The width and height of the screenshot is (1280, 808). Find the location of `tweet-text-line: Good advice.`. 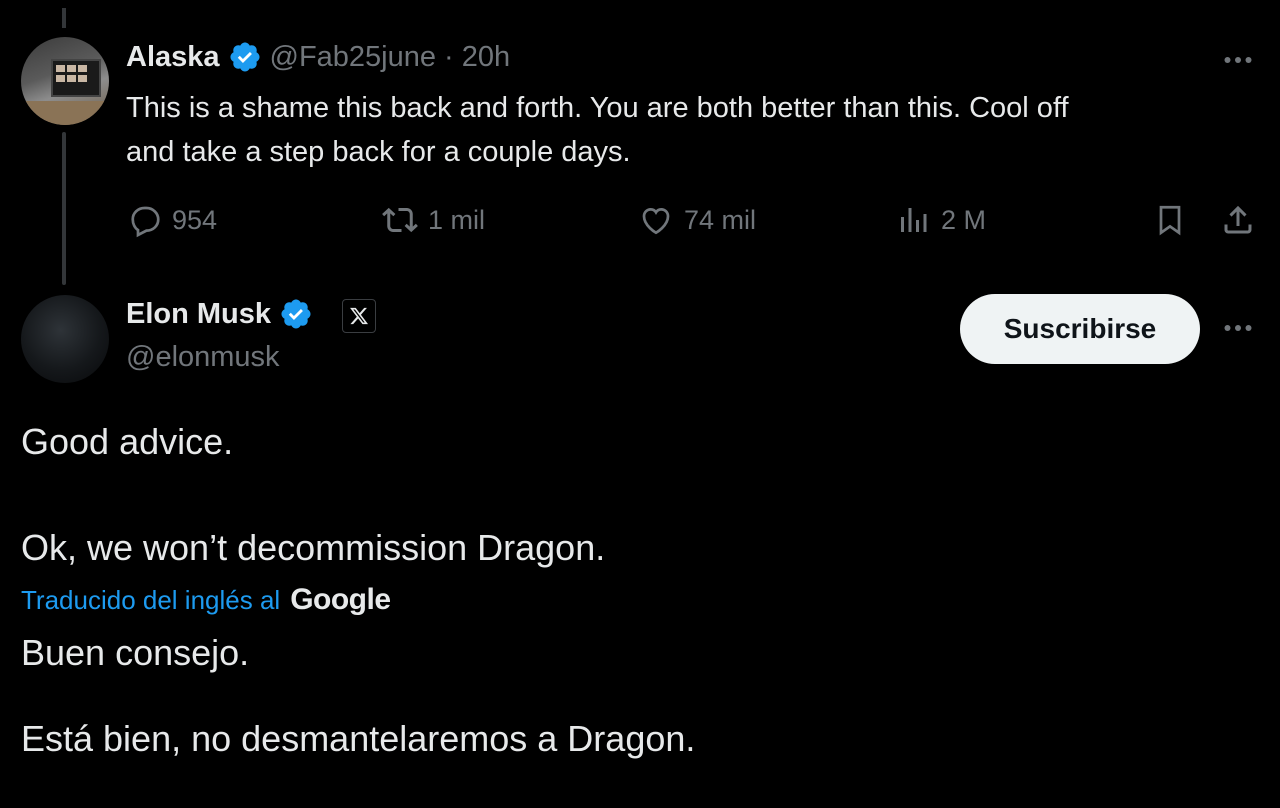

tweet-text-line: Good advice. is located at coordinates (127, 441).